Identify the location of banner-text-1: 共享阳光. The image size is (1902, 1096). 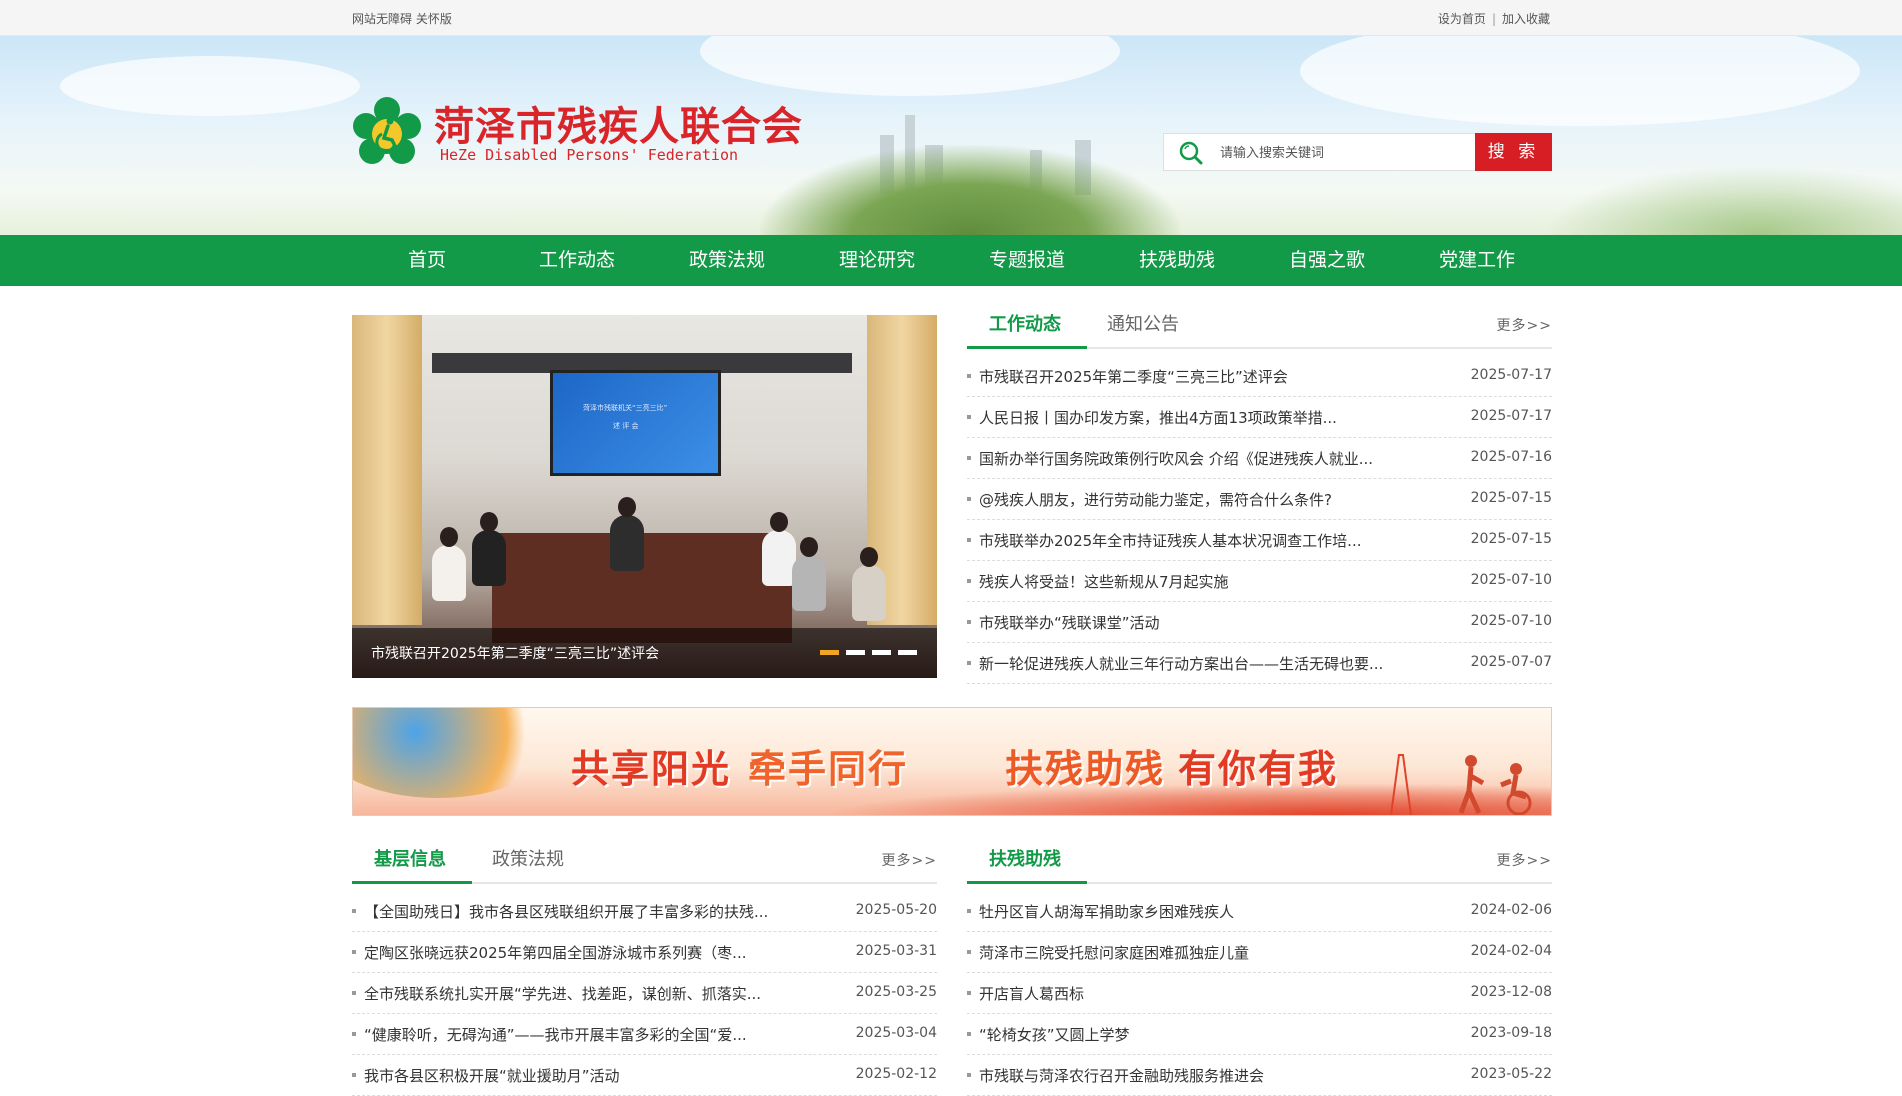
(651, 769).